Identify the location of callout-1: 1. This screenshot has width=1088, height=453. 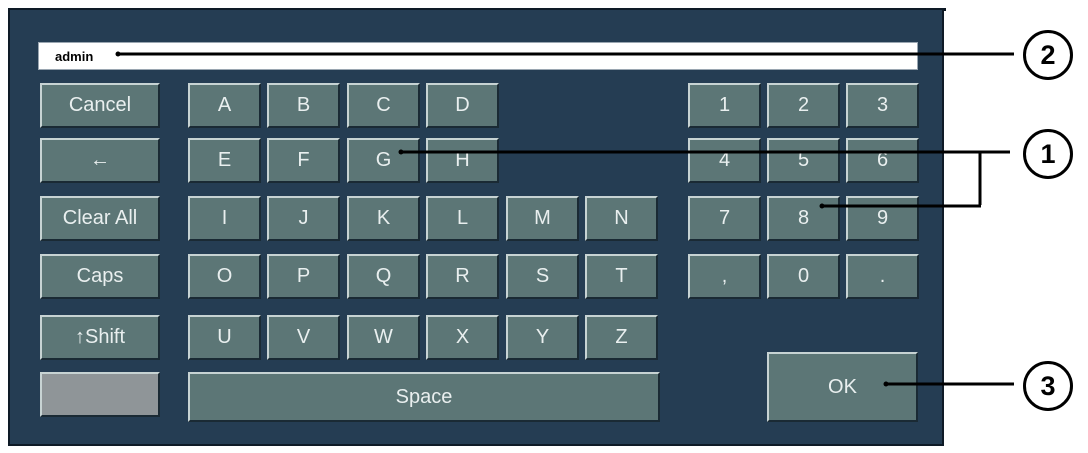
(1048, 154).